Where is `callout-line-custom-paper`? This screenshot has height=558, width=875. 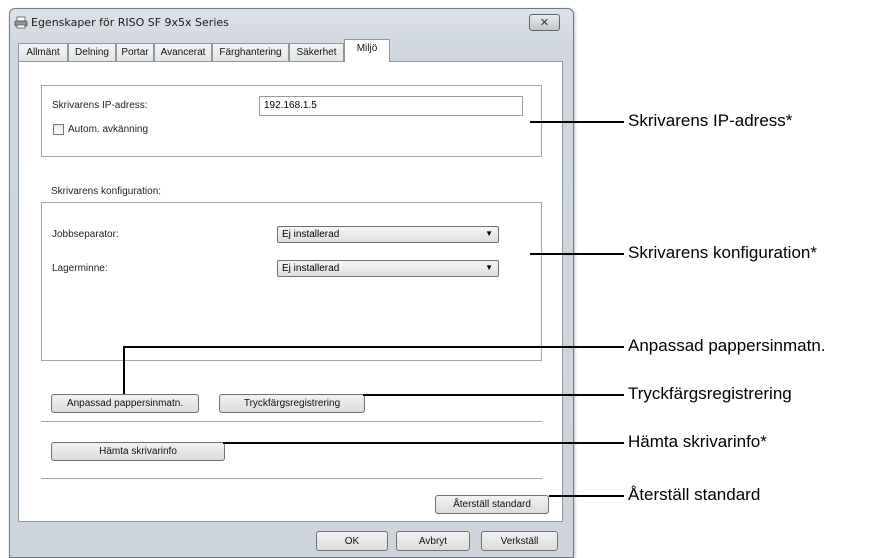
callout-line-custom-paper is located at coordinates (373, 347).